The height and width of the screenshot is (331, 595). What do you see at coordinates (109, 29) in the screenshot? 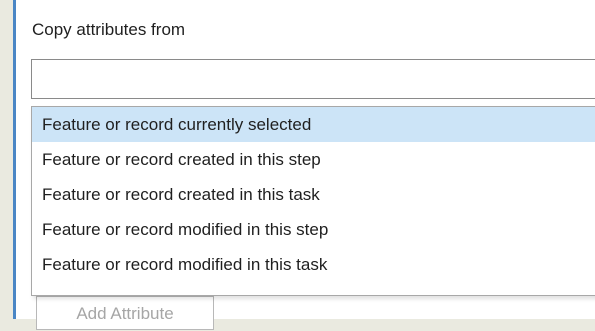
I see `copy-attributes-label: Copy attributes from` at bounding box center [109, 29].